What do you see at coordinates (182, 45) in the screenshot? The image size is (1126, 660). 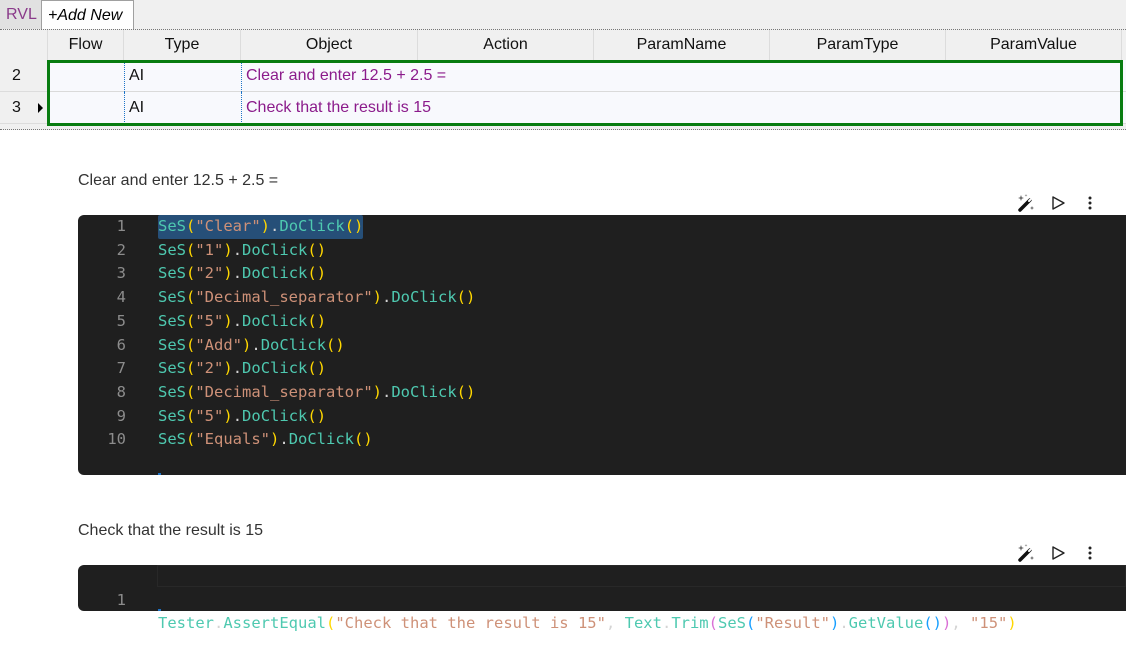 I see `column-header-type: Type` at bounding box center [182, 45].